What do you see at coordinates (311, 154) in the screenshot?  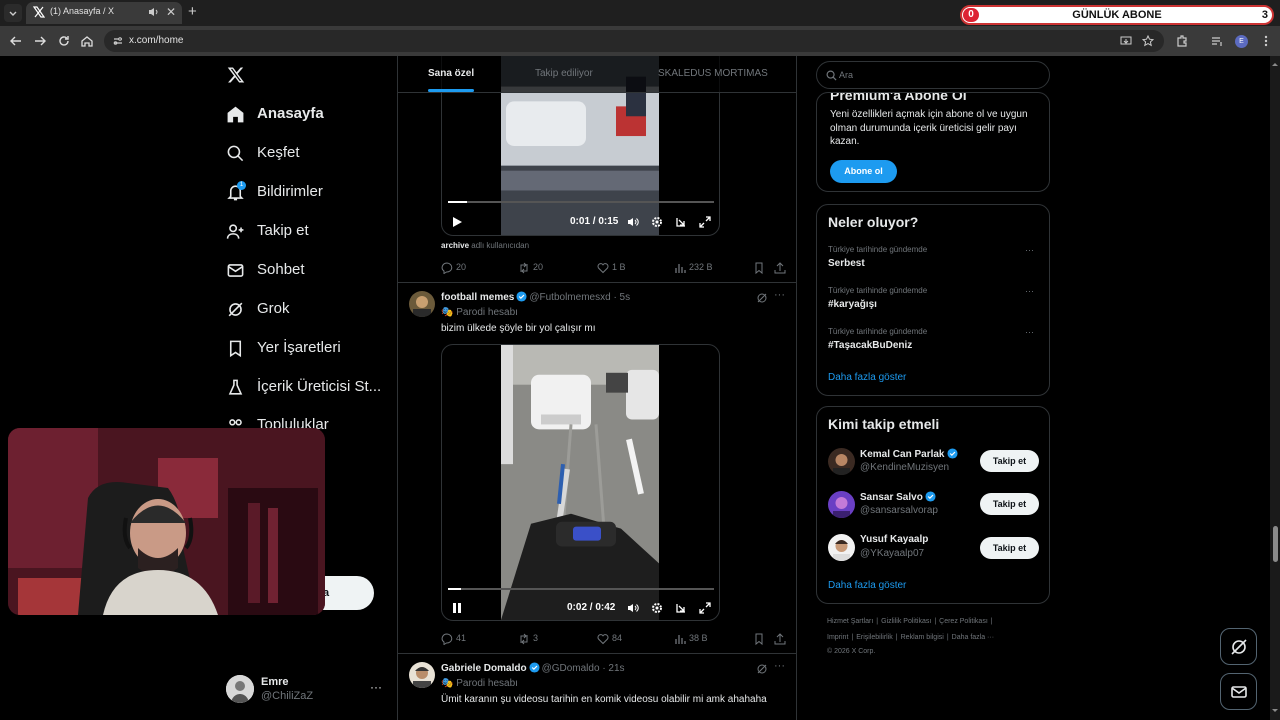 I see `nav-item-explore: Keşfet` at bounding box center [311, 154].